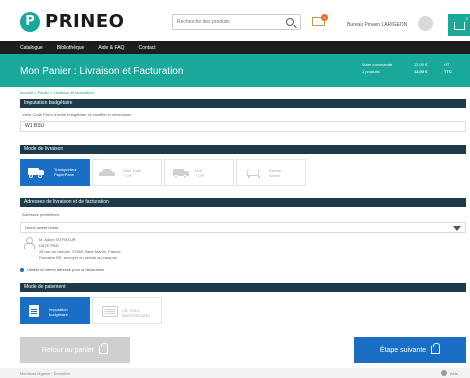  Describe the element at coordinates (107, 173) in the screenshot. I see `car-icon` at that location.